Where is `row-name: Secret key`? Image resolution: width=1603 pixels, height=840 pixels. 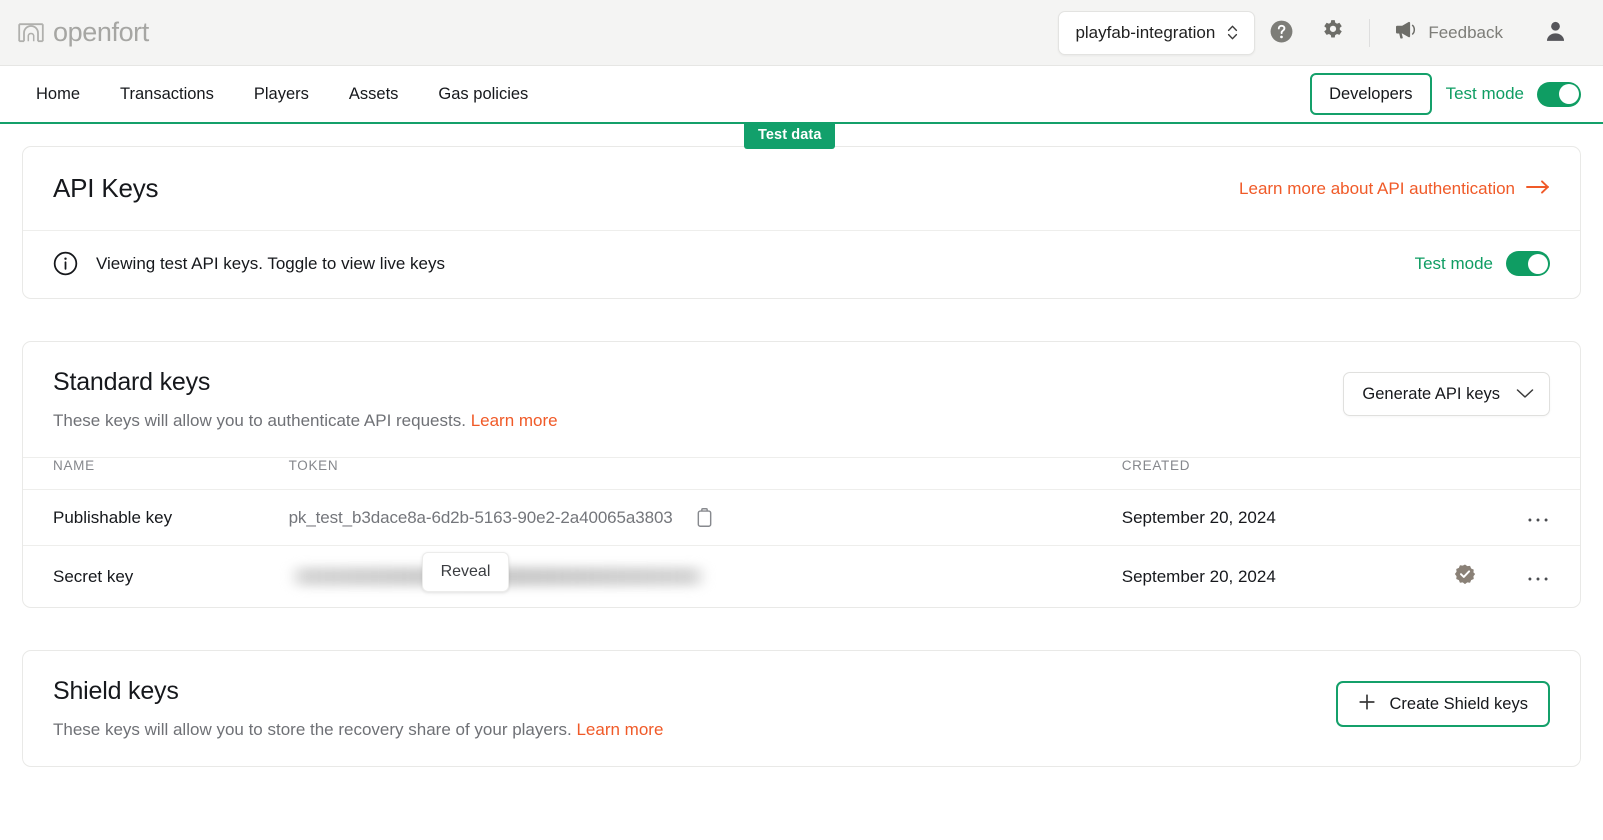
row-name: Secret key is located at coordinates (156, 576).